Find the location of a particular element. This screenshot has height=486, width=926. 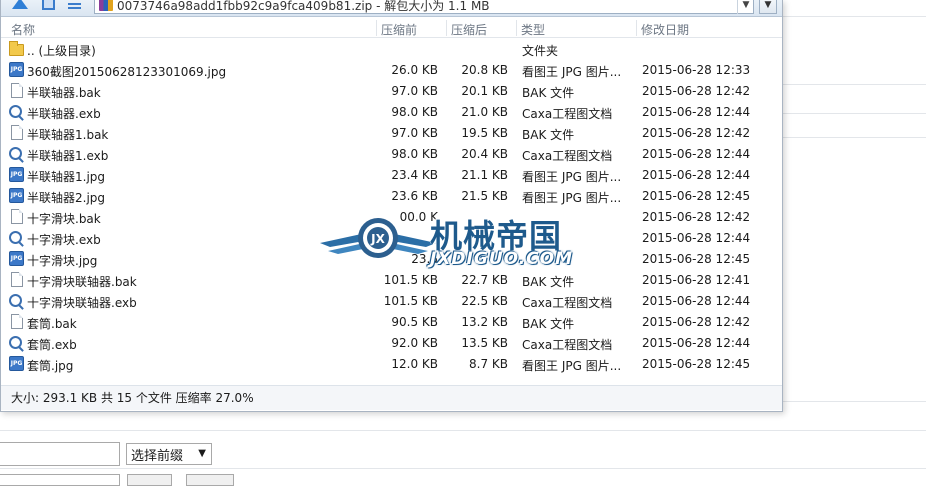

file-packed-size: 22.7 KB is located at coordinates (484, 280).